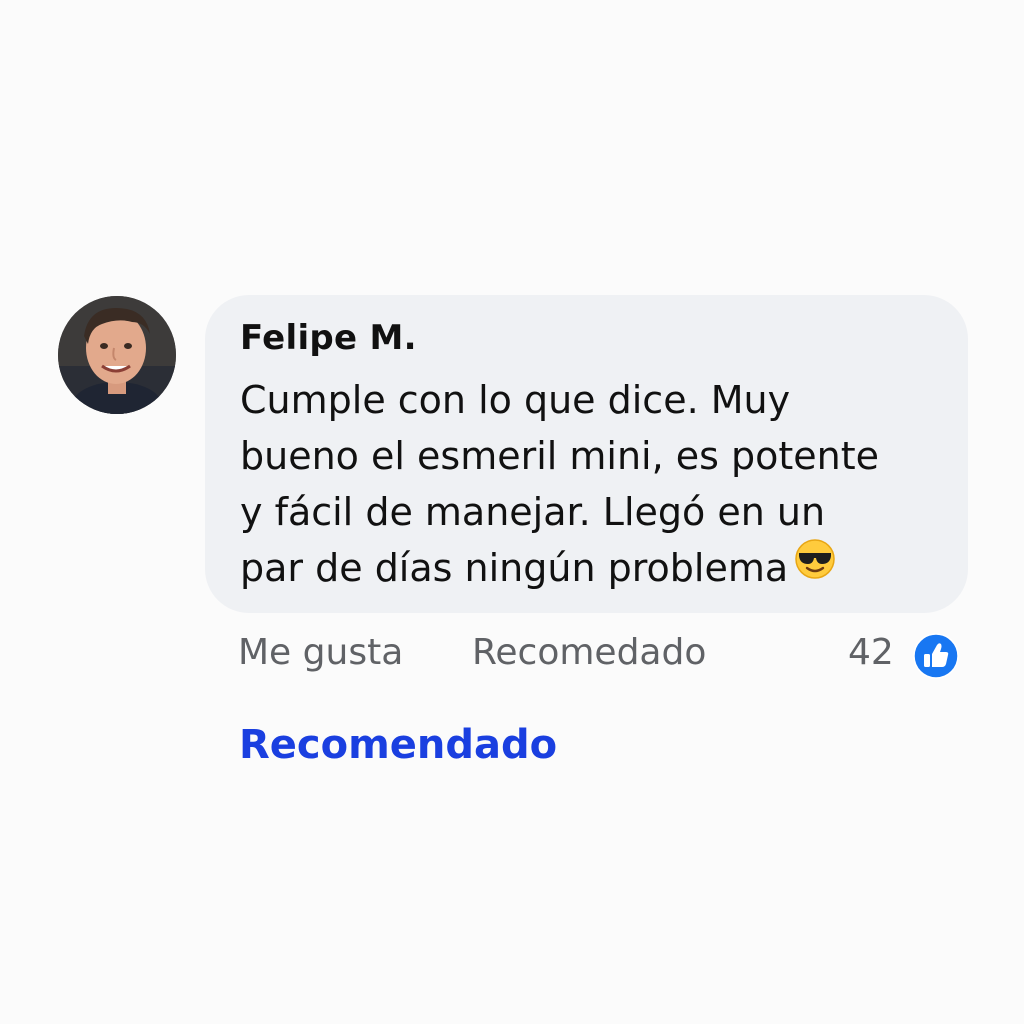  I want to click on comment-text-line: bueno el esmeril mini, es potente, so click(560, 456).